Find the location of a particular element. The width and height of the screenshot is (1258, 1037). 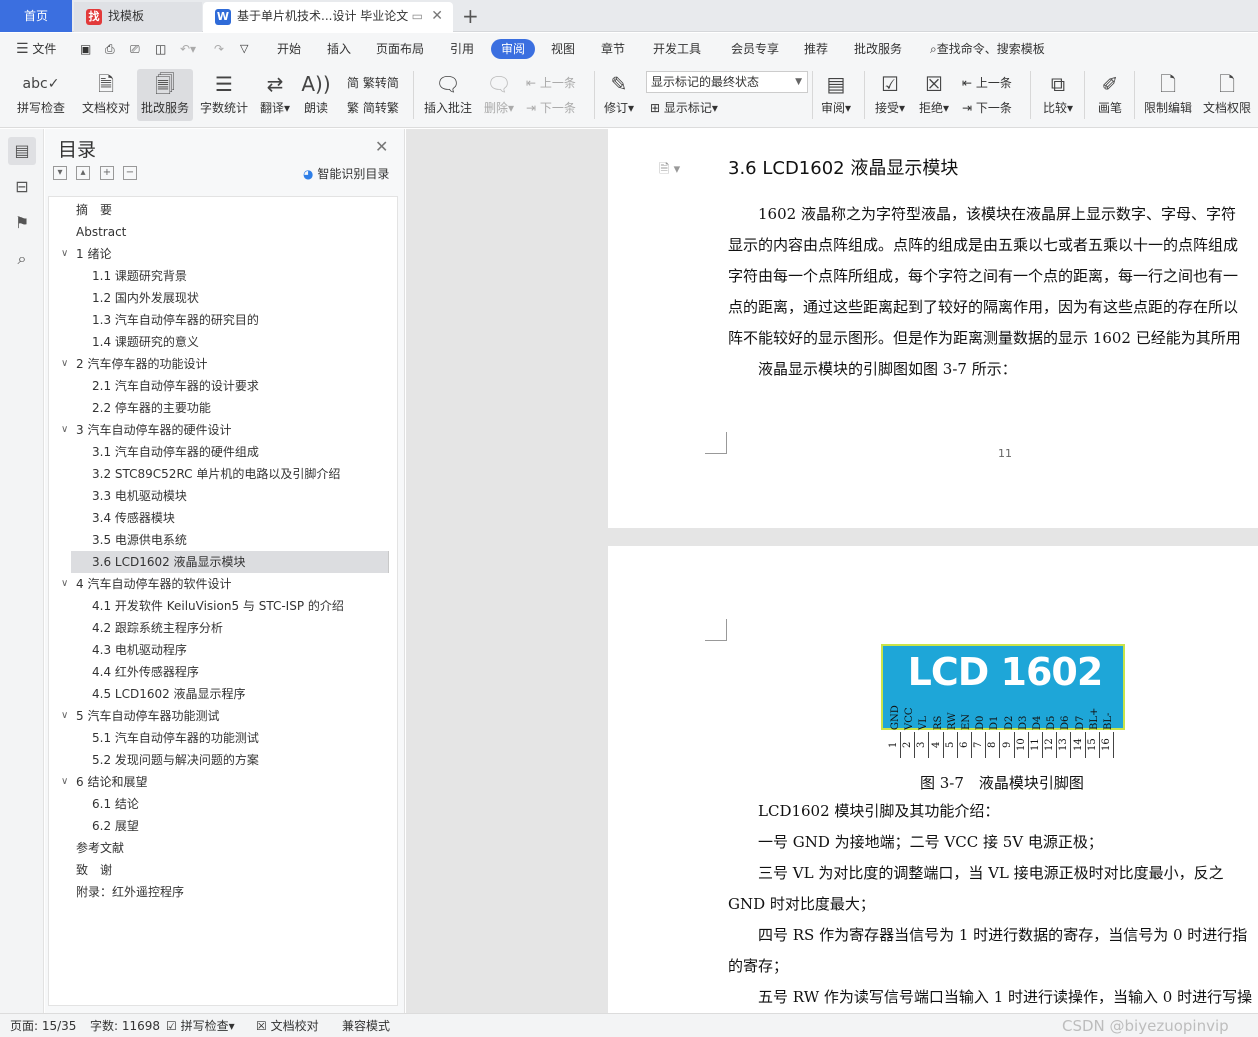

menu-recommend: 推荐 is located at coordinates (816, 49).